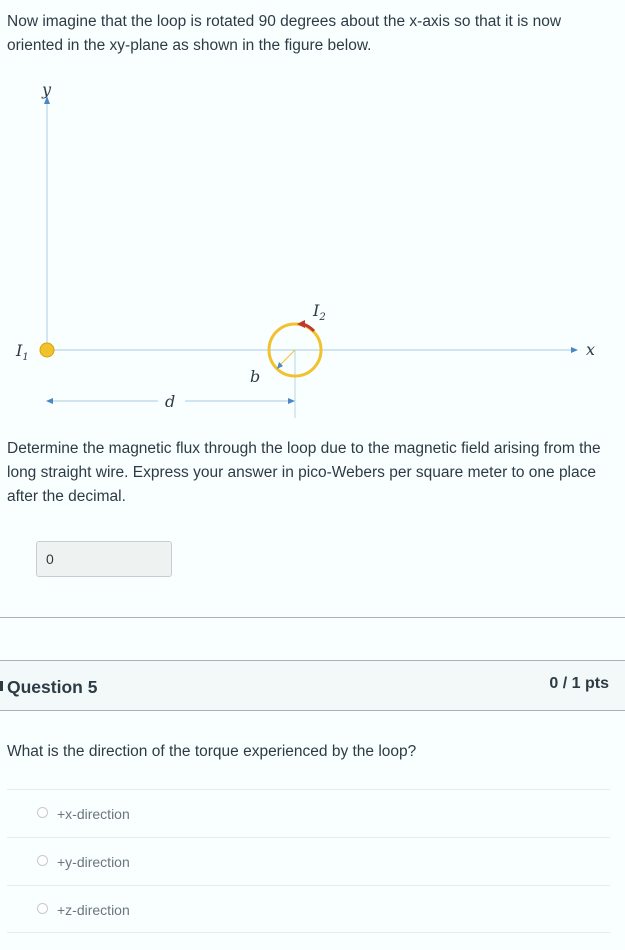 This screenshot has width=625, height=950. I want to click on question-flag-marker, so click(1, 686).